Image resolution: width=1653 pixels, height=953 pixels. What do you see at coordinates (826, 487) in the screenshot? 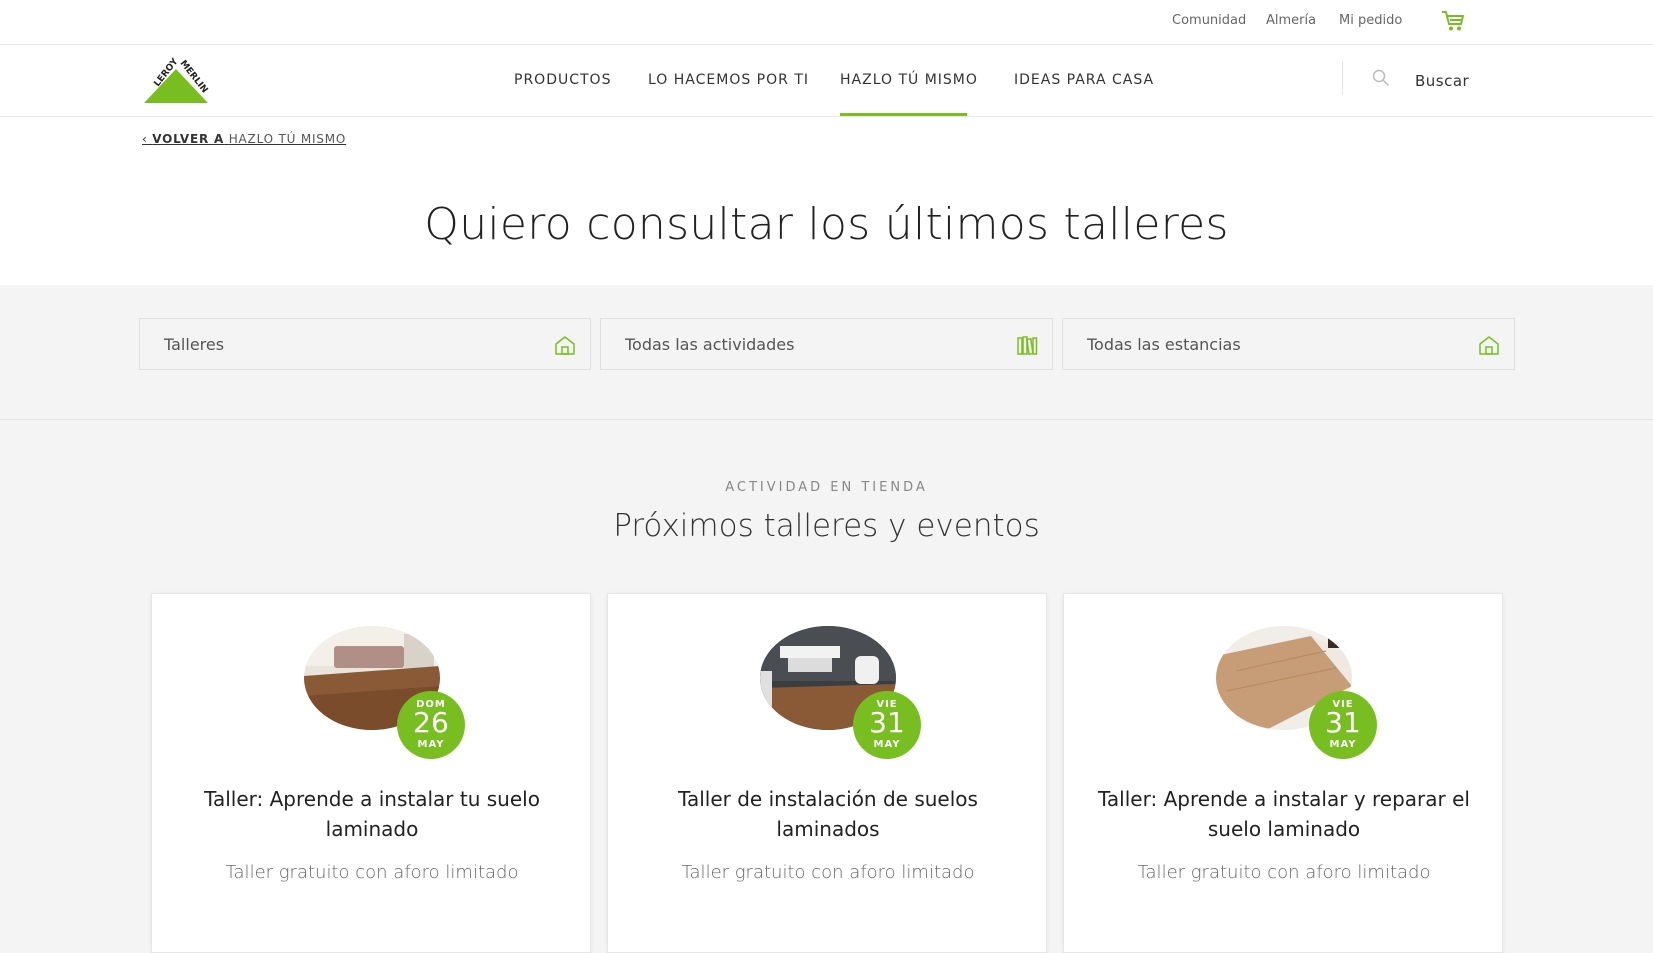
I see `section-eyebrow: ACTIVIDAD EN TIENDA` at bounding box center [826, 487].